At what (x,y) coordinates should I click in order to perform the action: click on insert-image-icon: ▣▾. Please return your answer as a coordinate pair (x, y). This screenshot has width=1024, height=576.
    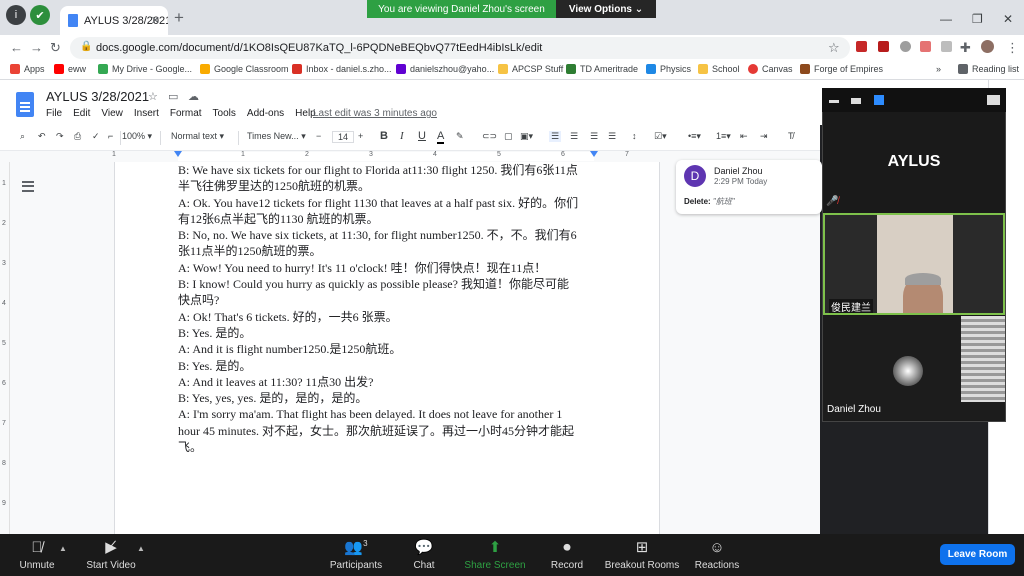
    Looking at the image, I should click on (526, 136).